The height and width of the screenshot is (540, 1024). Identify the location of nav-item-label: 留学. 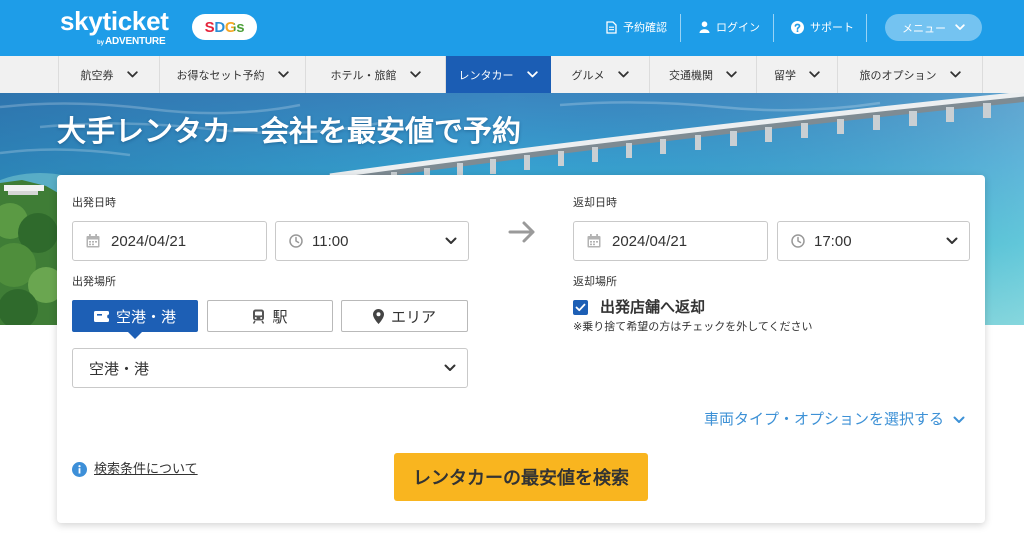
(785, 75).